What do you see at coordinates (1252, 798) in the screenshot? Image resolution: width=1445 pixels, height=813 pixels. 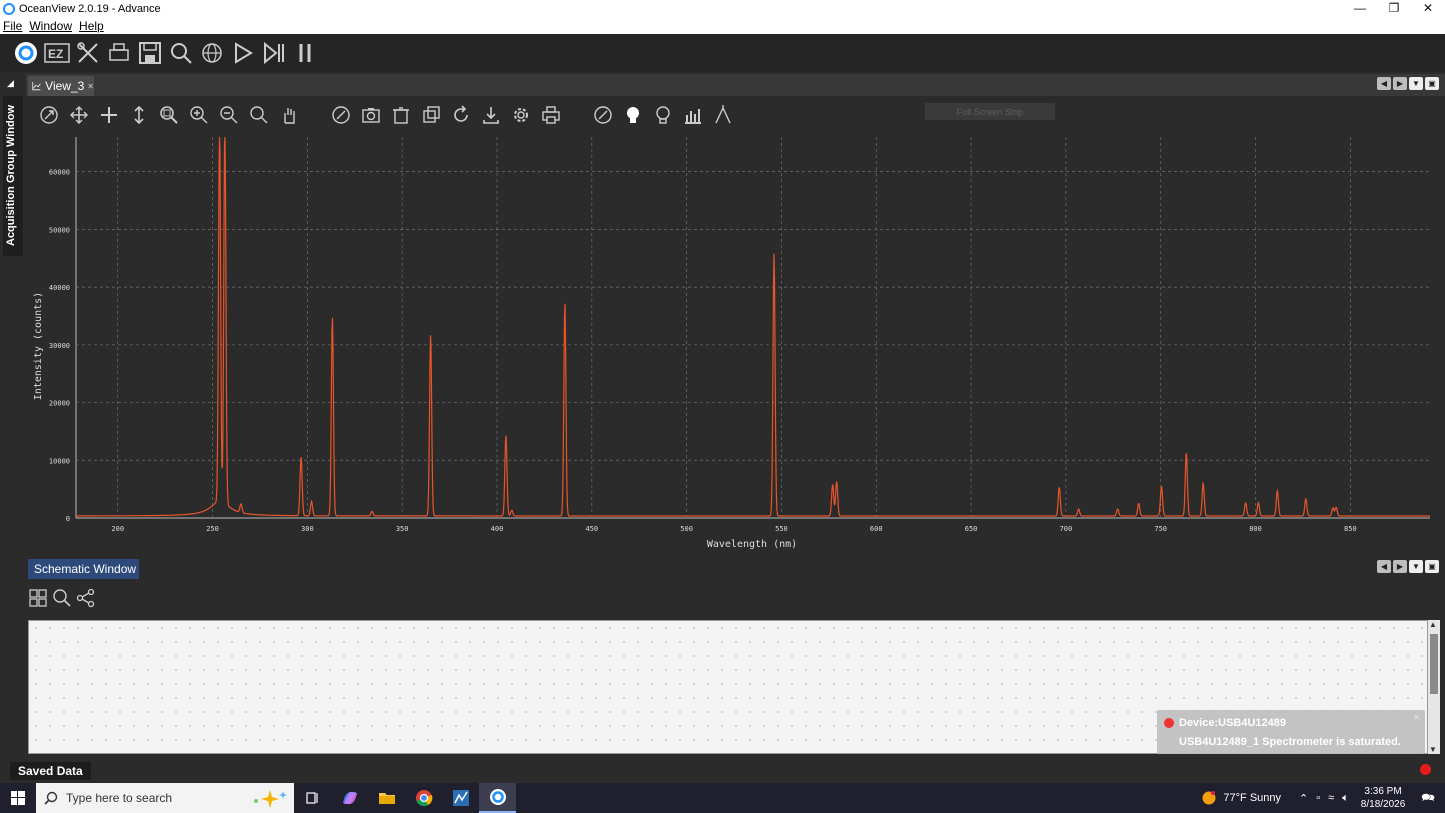 I see `weather-text: 77°F Sunny` at bounding box center [1252, 798].